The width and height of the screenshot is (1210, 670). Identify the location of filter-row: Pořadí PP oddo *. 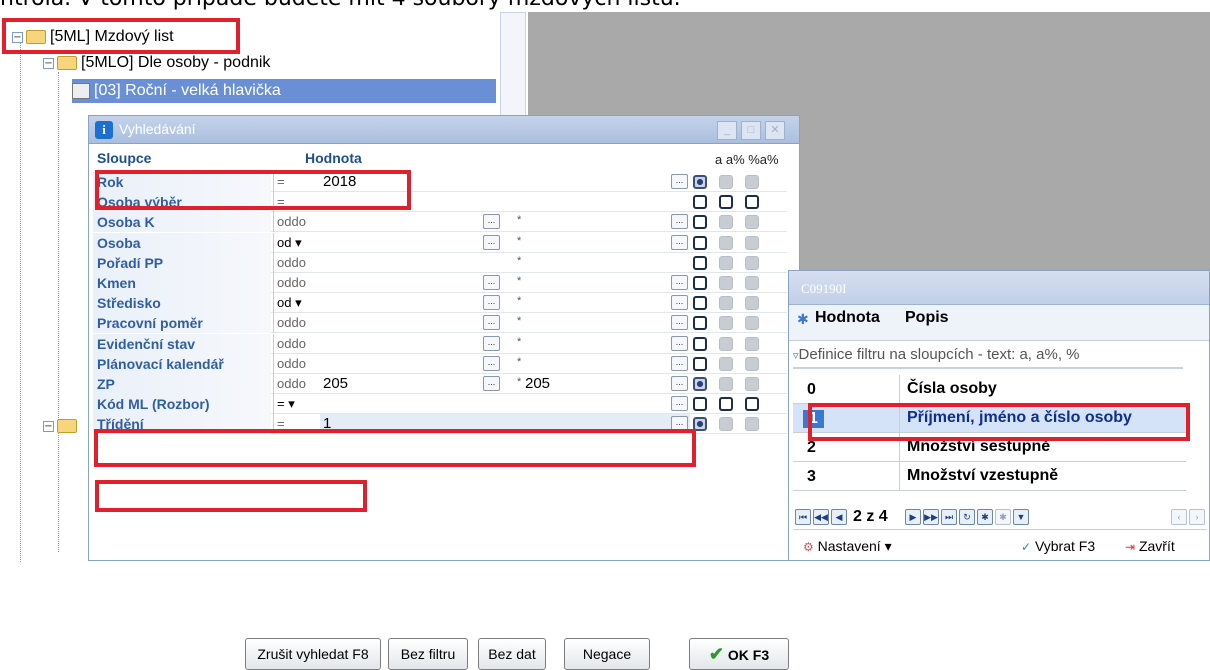
(440, 262).